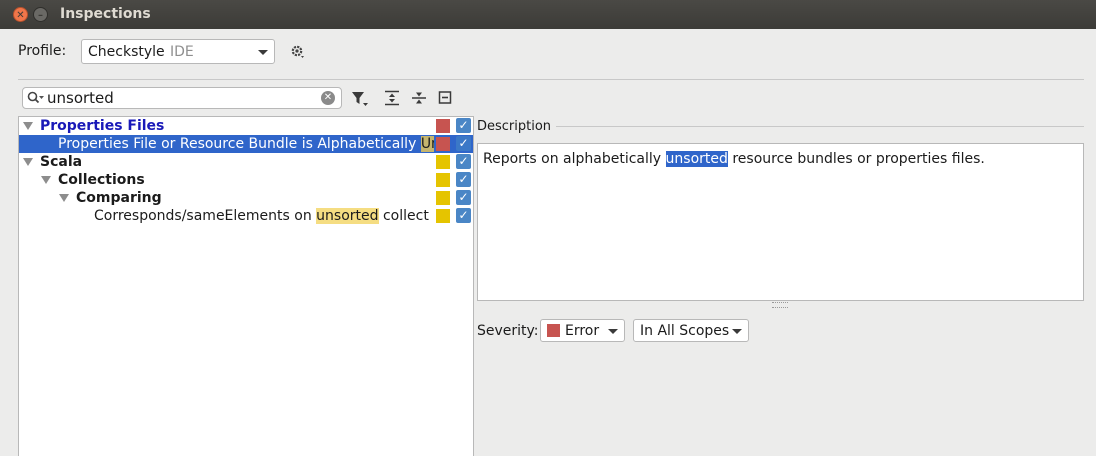 The image size is (1096, 456). I want to click on profile-name: Checkstyle, so click(126, 52).